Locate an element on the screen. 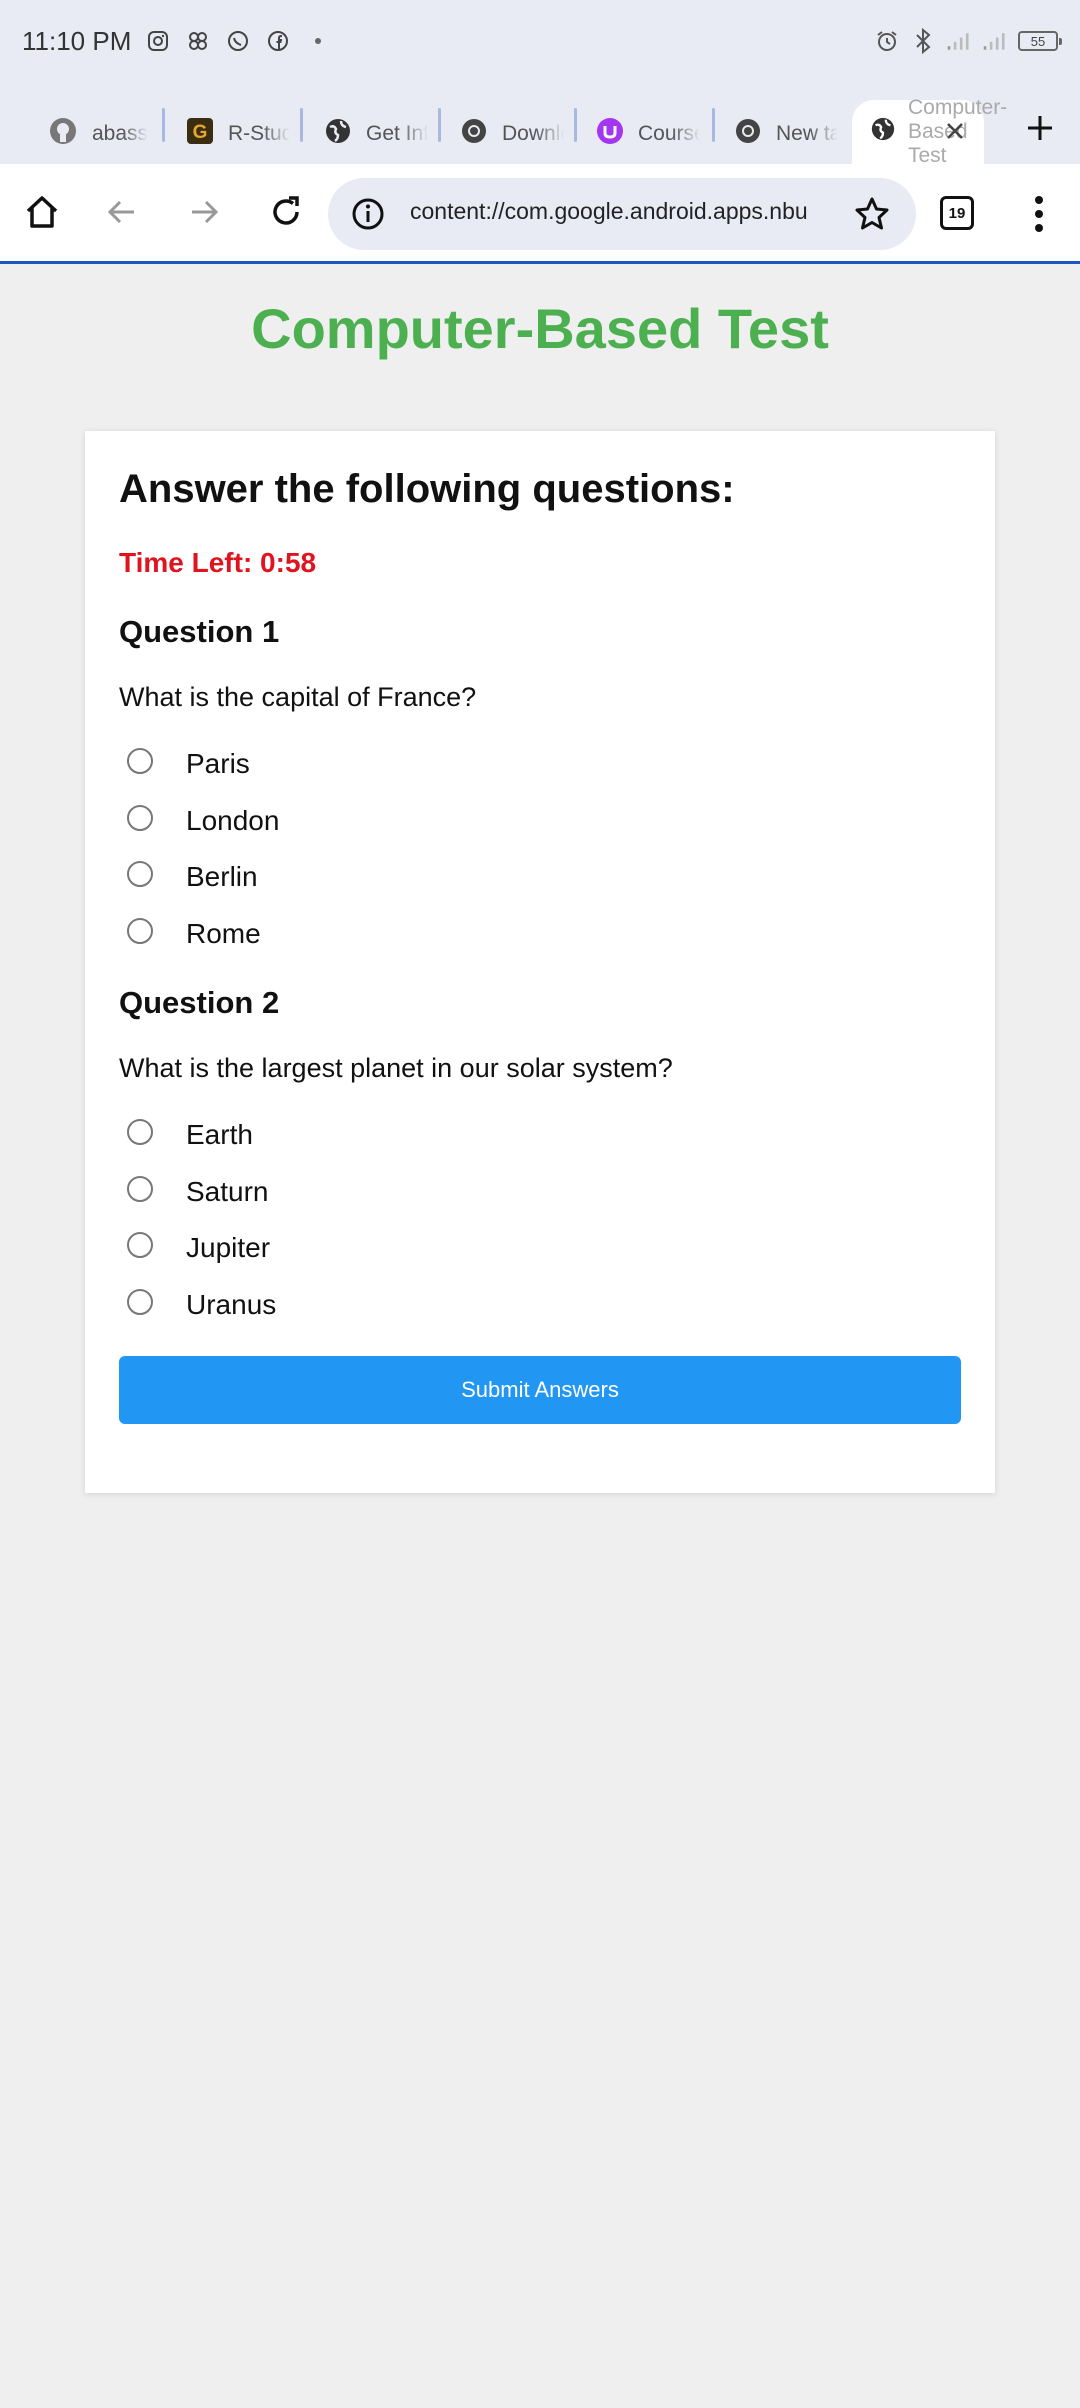 The width and height of the screenshot is (1080, 2408). new-tab-button is located at coordinates (1040, 128).